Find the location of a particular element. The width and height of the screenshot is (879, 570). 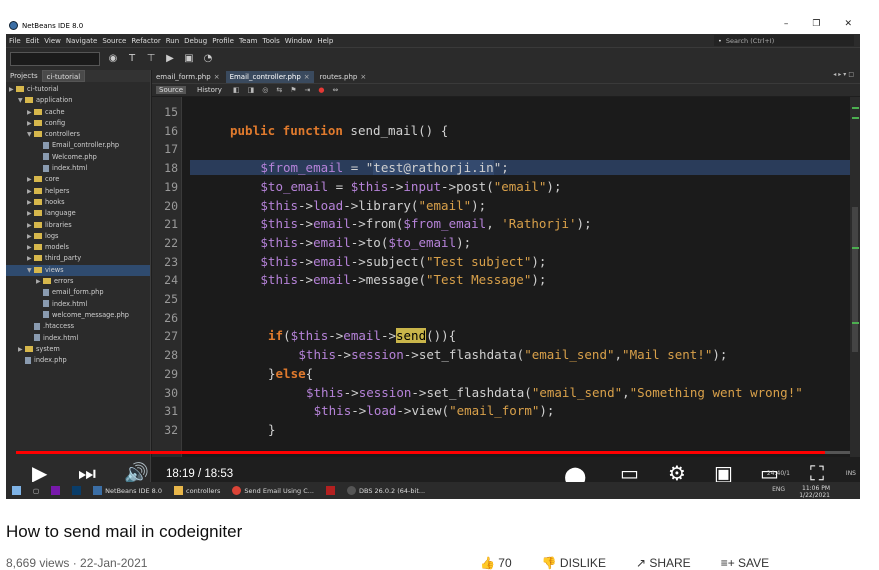

video-progress-bar is located at coordinates (433, 452).